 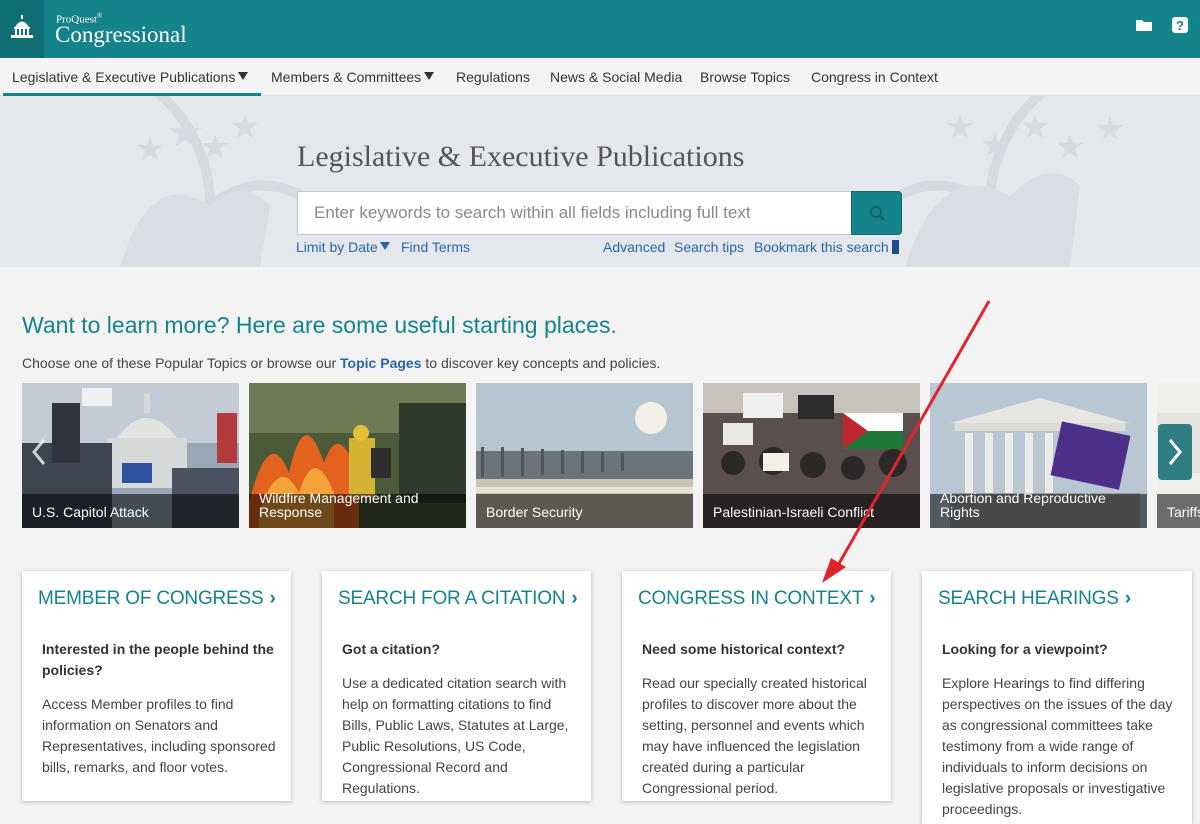 I want to click on topic-tile-border-security: Border Security, so click(x=584, y=455).